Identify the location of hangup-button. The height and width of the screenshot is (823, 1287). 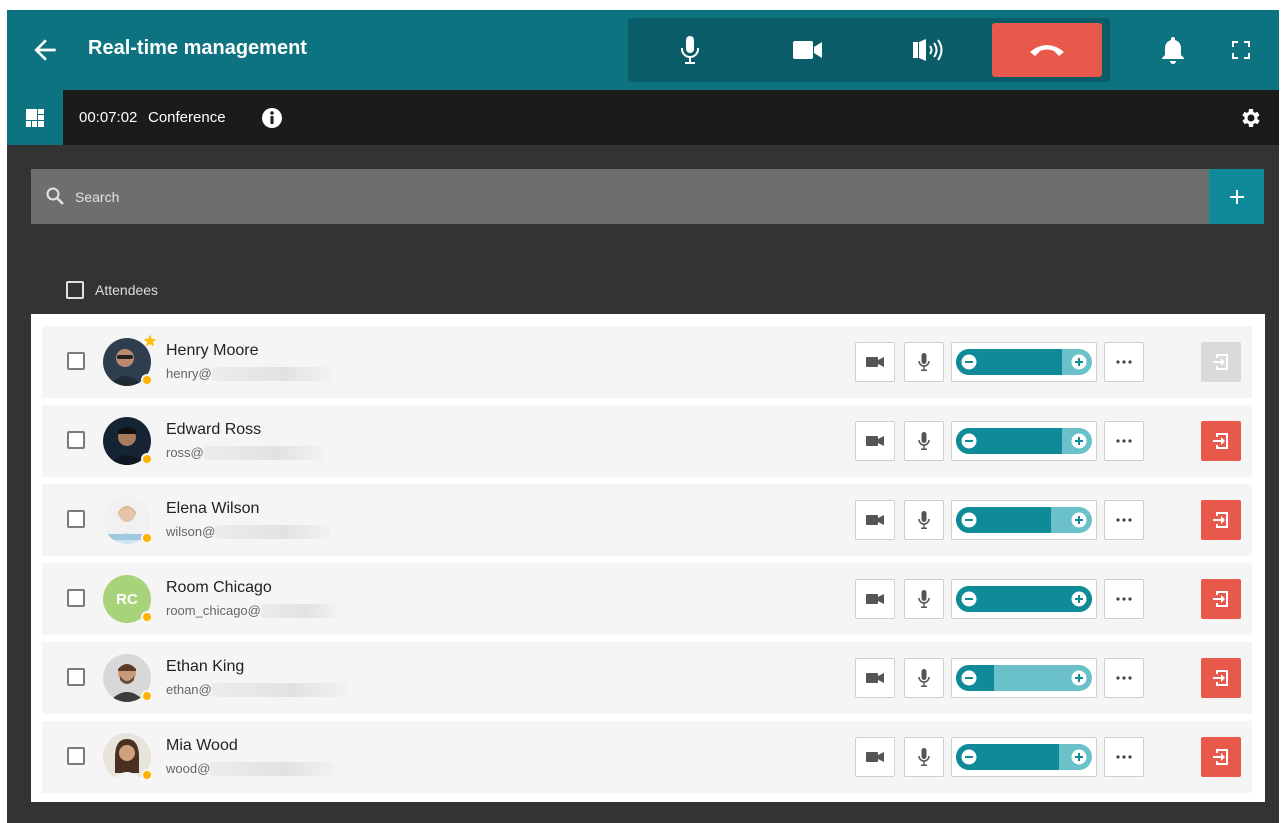
(1047, 50).